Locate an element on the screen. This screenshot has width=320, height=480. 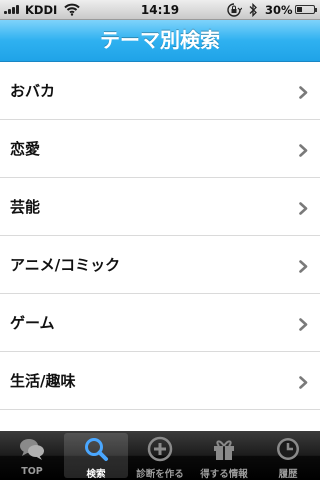
tab-chat-bubbles: TOP is located at coordinates (32, 455).